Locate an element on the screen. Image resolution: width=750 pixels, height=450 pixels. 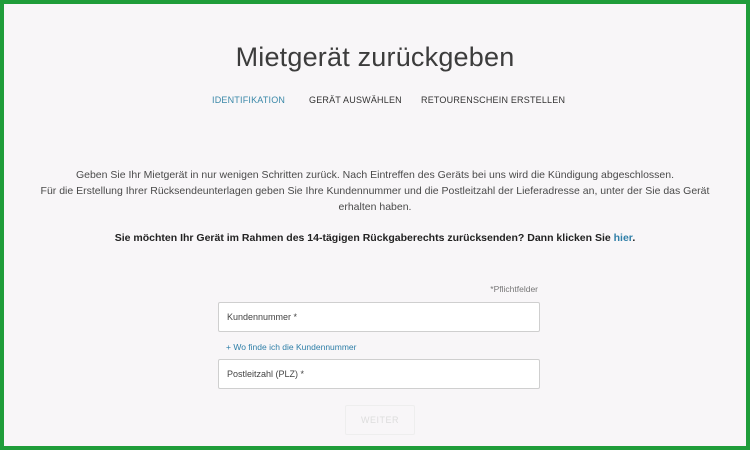
customer-number-field-wrapper is located at coordinates (379, 317).